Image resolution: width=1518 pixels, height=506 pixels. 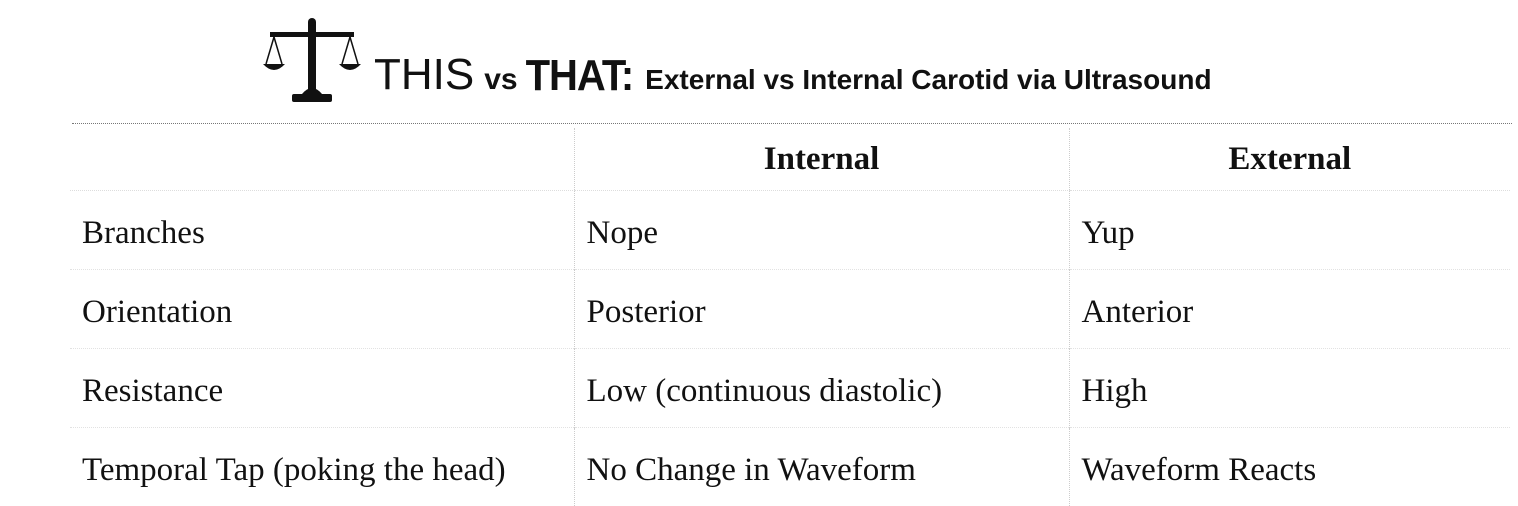 I want to click on row-label: Temporal Tap (poking the head), so click(x=322, y=467).